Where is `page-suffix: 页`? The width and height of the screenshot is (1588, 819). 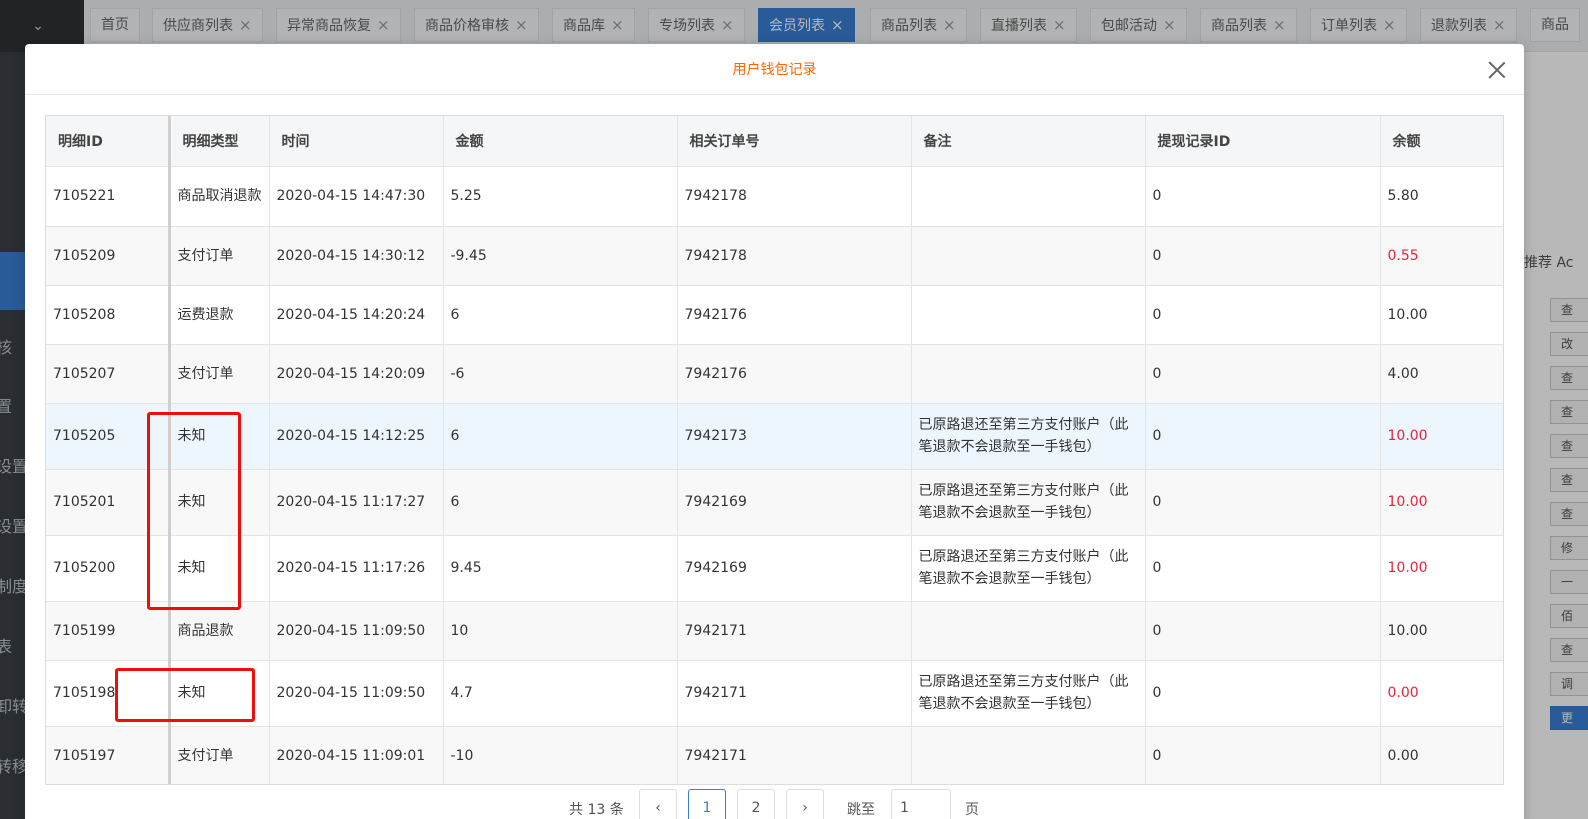 page-suffix: 页 is located at coordinates (972, 810).